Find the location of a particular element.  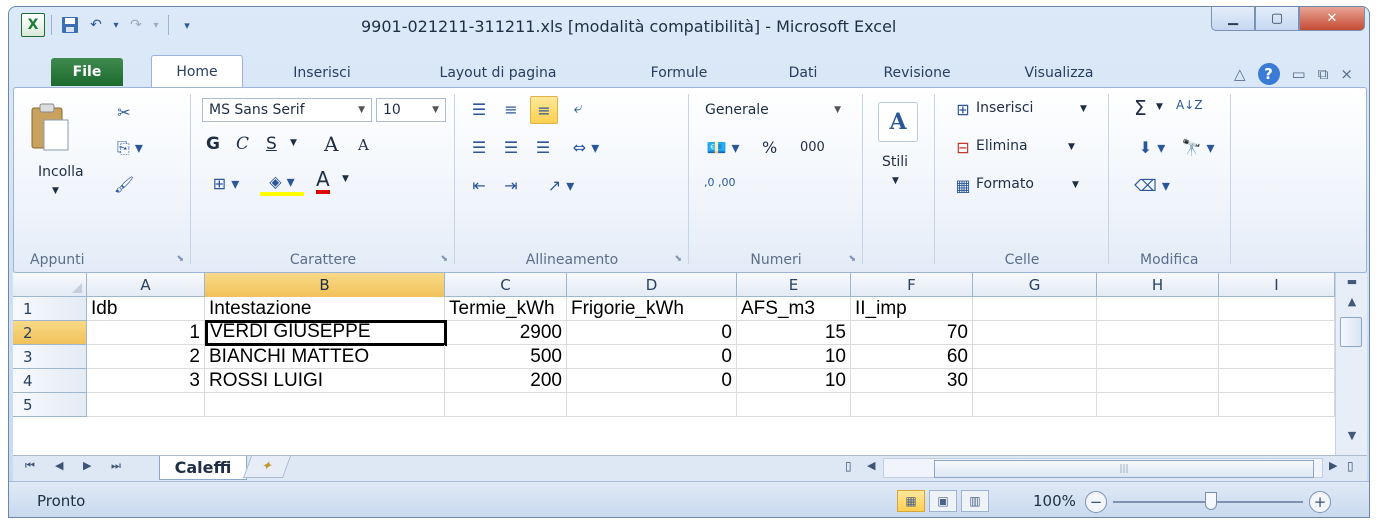

format-cells-icon: ▦ is located at coordinates (963, 185).